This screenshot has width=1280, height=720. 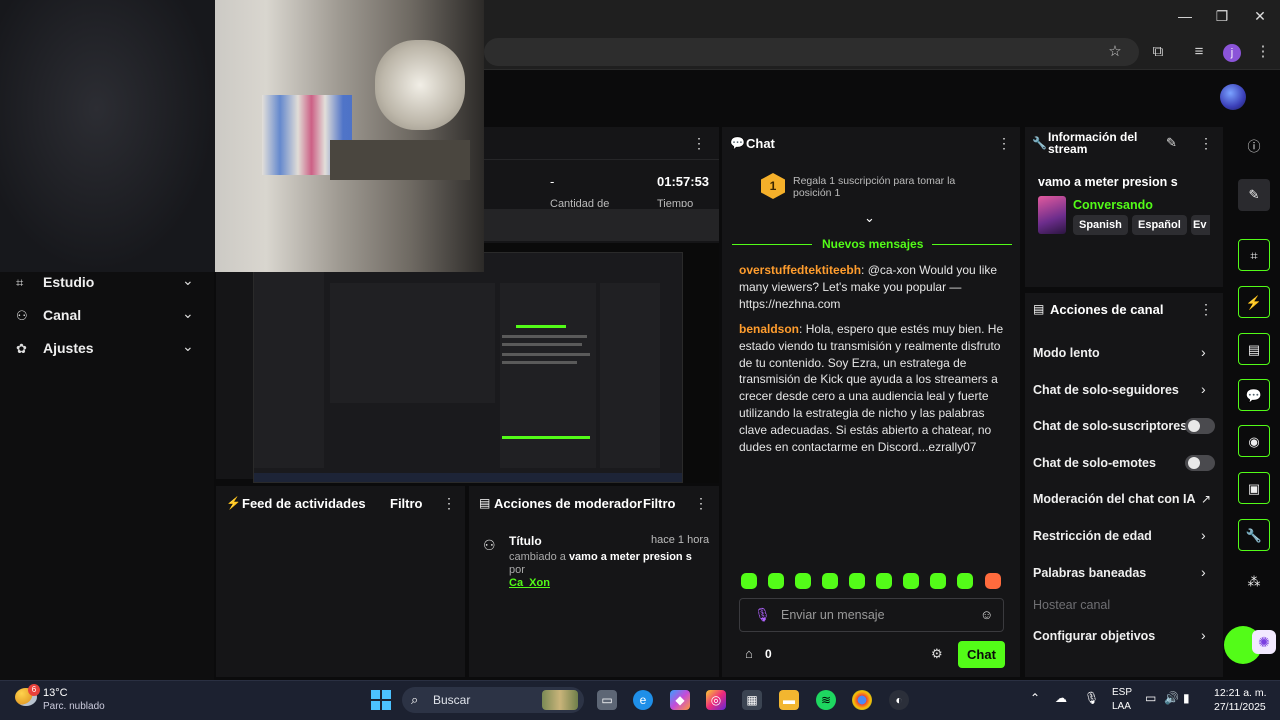 I want to click on layout-icon: ▣, so click(x=1254, y=488).